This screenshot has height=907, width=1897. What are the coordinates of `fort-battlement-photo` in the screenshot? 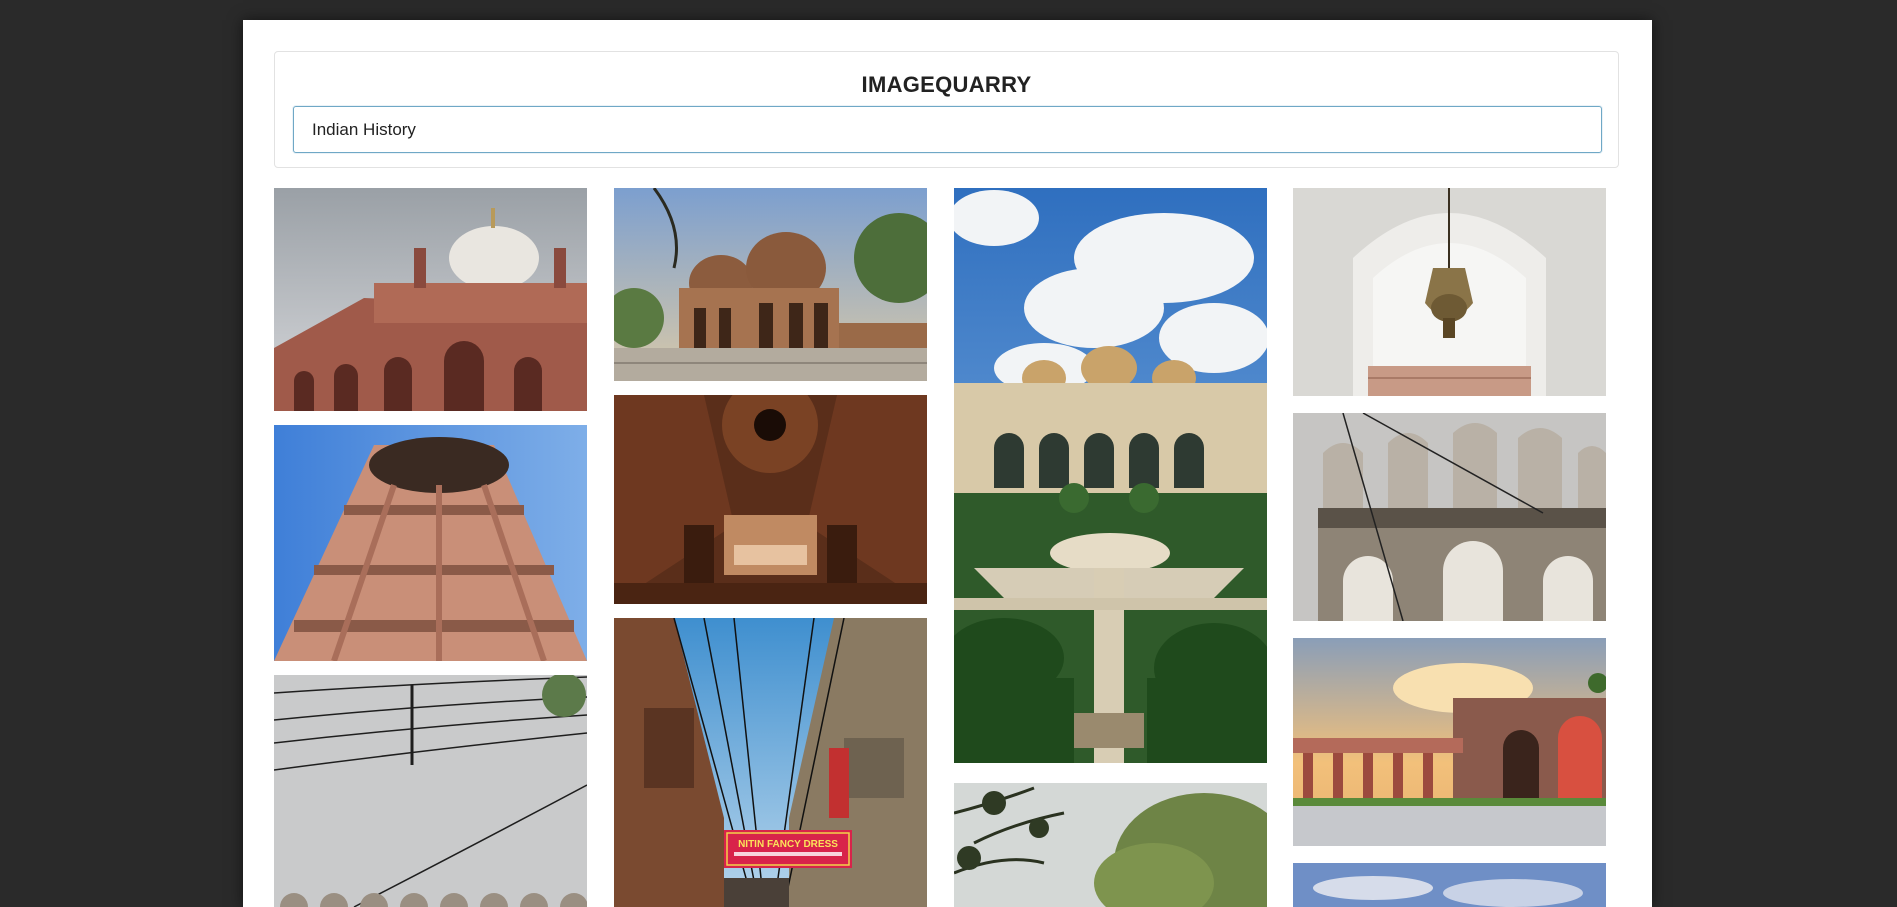 It's located at (1449, 517).